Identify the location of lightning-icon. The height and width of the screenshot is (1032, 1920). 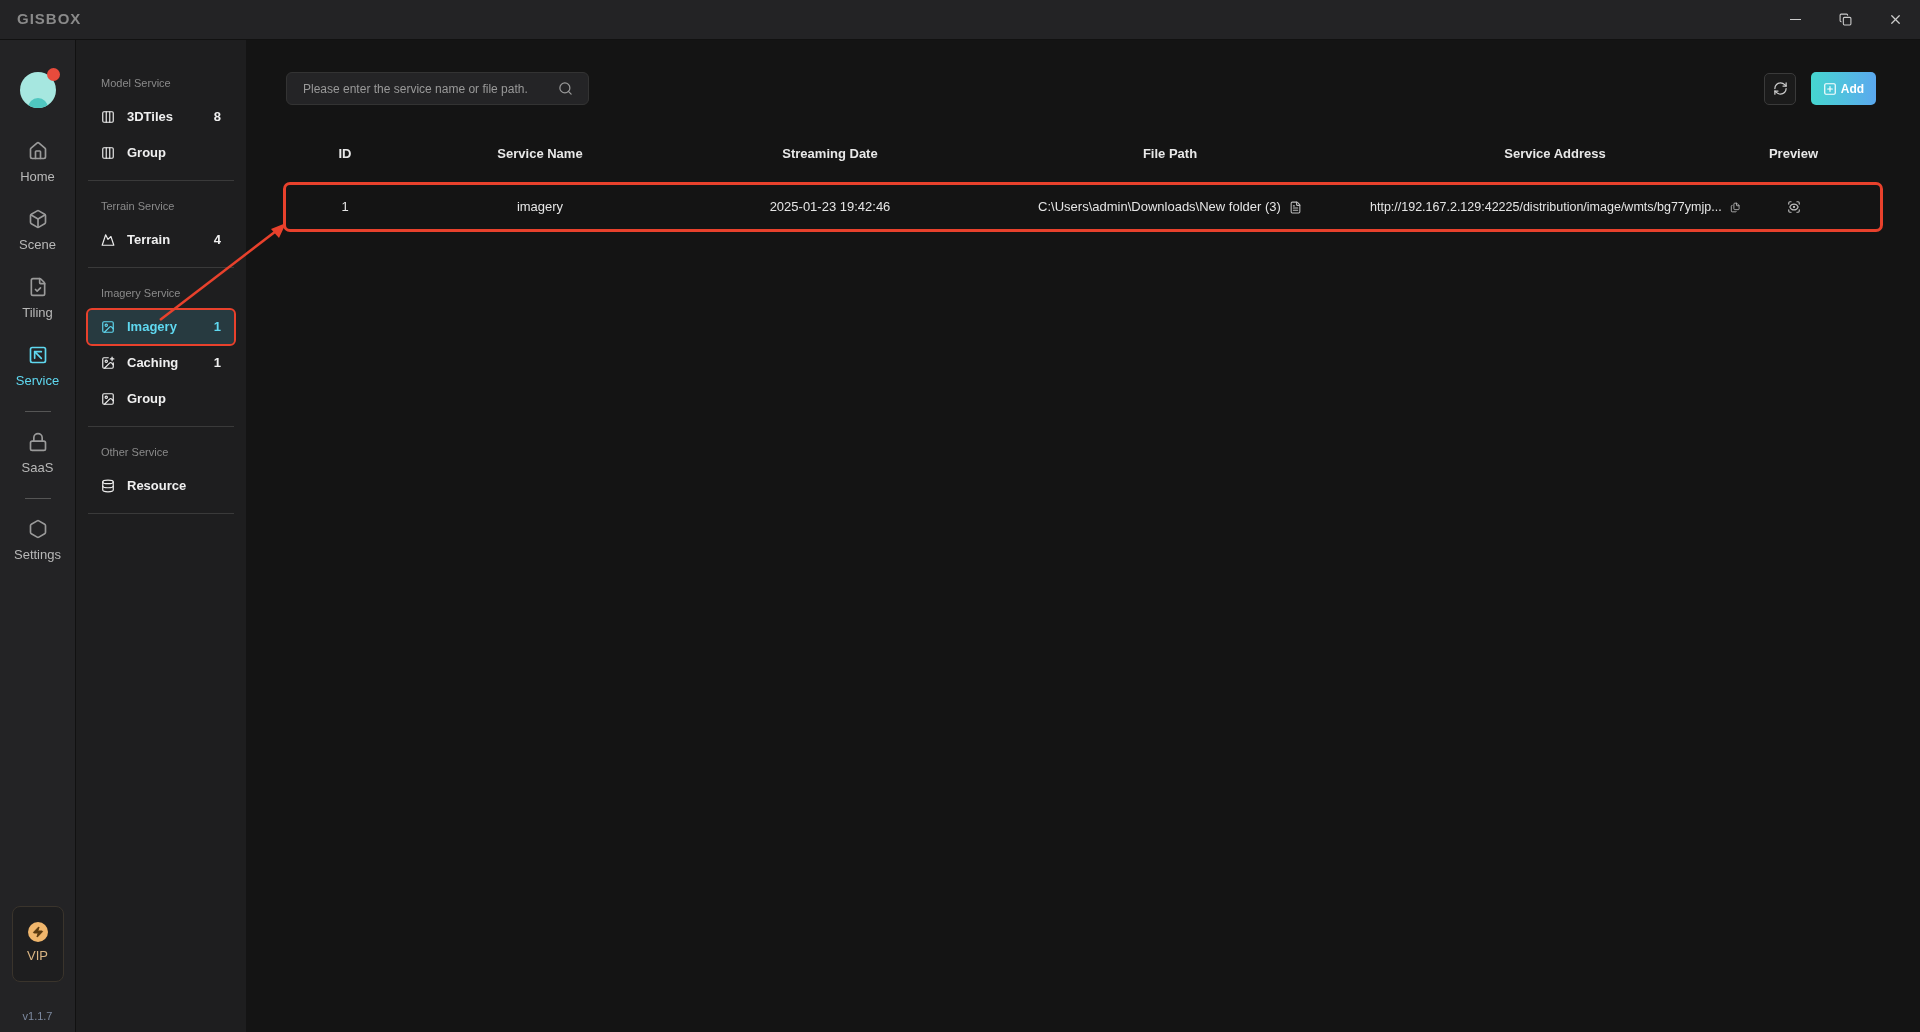
(37, 931).